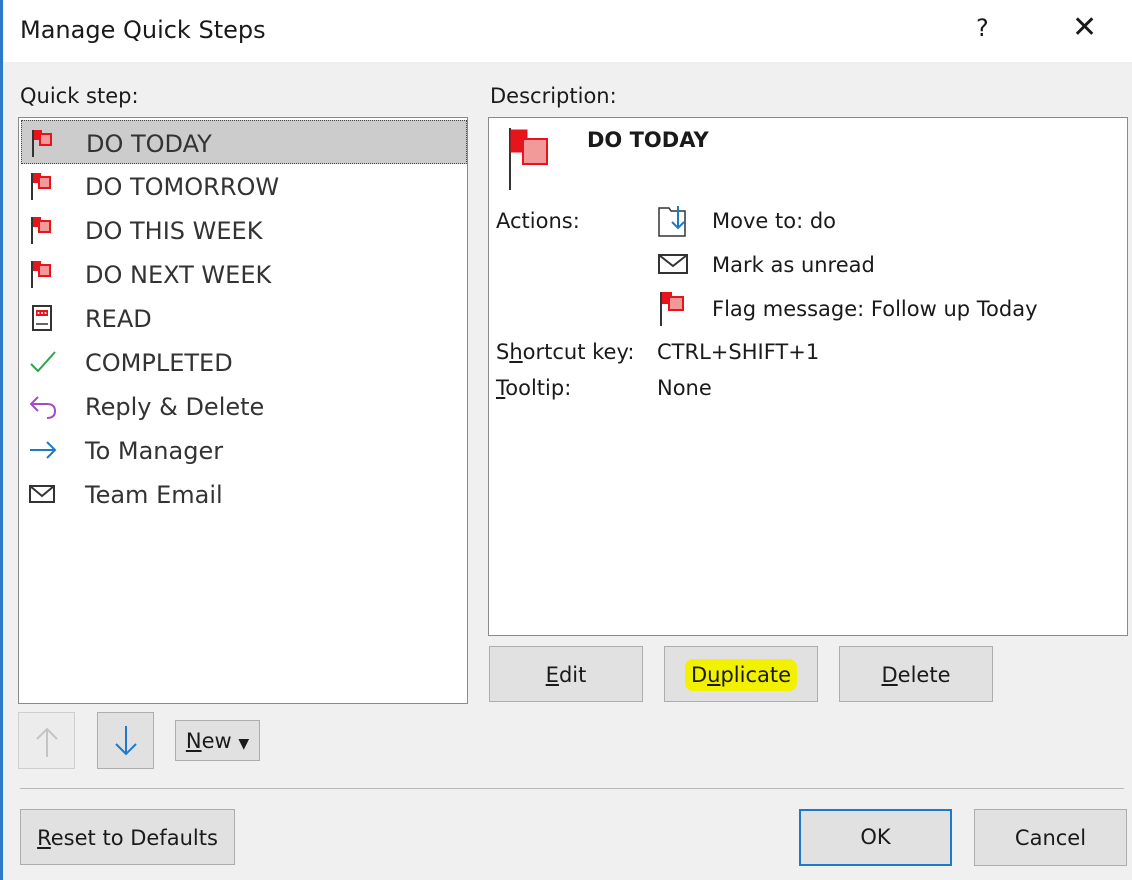  I want to click on action-flag-message: Flag message: Follow up Today, so click(875, 309).